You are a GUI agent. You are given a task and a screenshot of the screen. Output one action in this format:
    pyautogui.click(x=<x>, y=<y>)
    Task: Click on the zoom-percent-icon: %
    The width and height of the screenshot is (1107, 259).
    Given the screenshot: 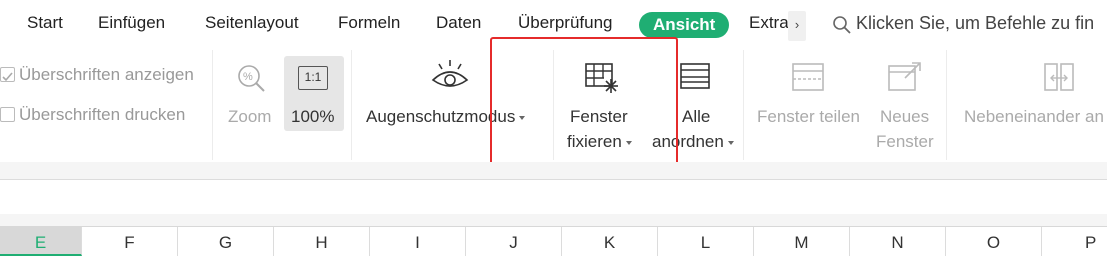 What is the action you would take?
    pyautogui.click(x=251, y=78)
    